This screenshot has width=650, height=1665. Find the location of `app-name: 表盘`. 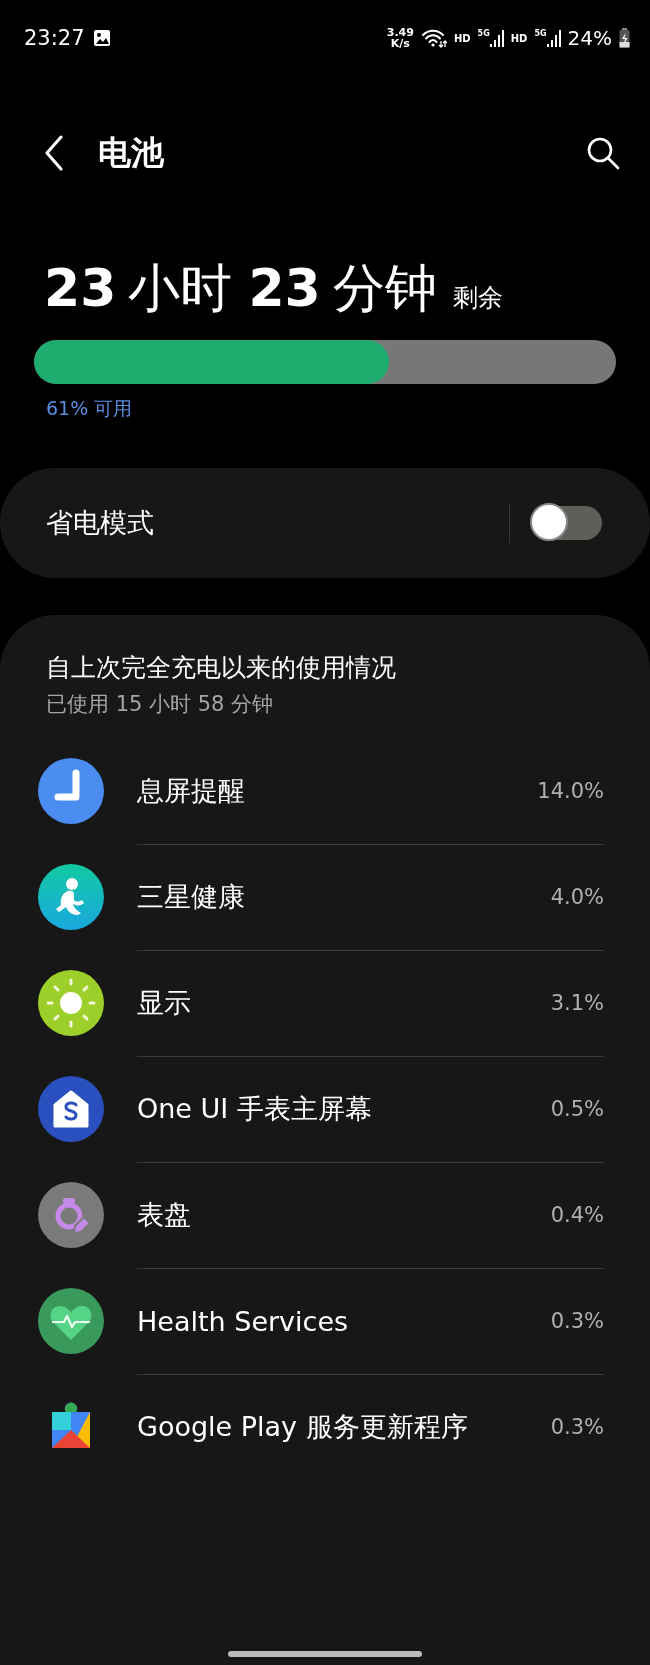

app-name: 表盘 is located at coordinates (164, 1215).